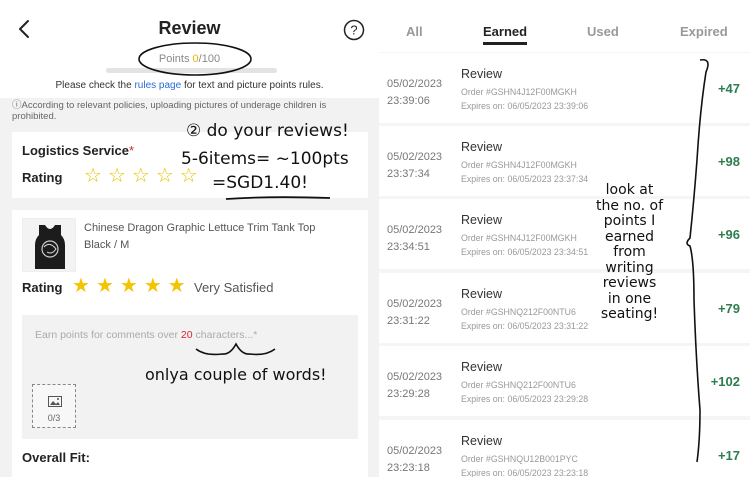 The width and height of the screenshot is (750, 477). Describe the element at coordinates (629, 298) in the screenshot. I see `note-line: in one` at that location.